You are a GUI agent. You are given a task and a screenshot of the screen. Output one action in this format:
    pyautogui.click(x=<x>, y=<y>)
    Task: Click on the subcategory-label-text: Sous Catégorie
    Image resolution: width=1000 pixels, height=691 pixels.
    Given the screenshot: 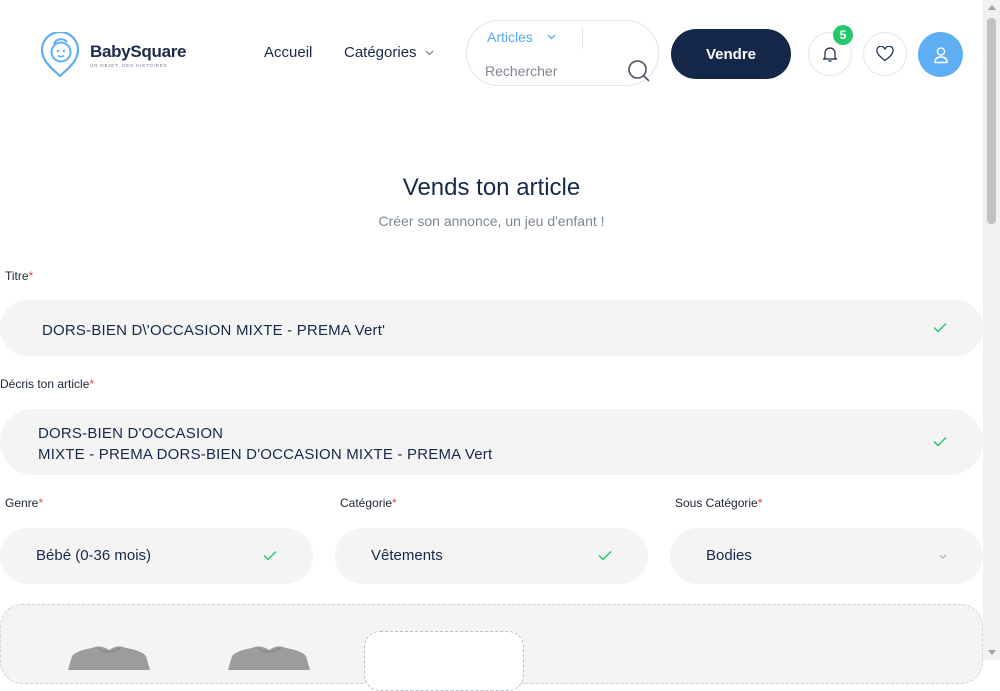 What is the action you would take?
    pyautogui.click(x=716, y=503)
    